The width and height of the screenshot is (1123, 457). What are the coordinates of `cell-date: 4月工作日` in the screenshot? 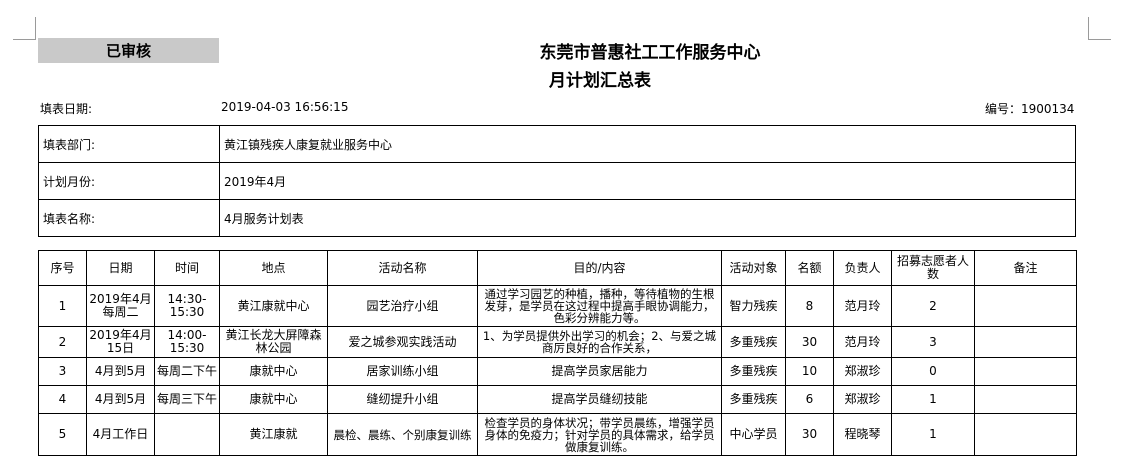 It's located at (120, 434).